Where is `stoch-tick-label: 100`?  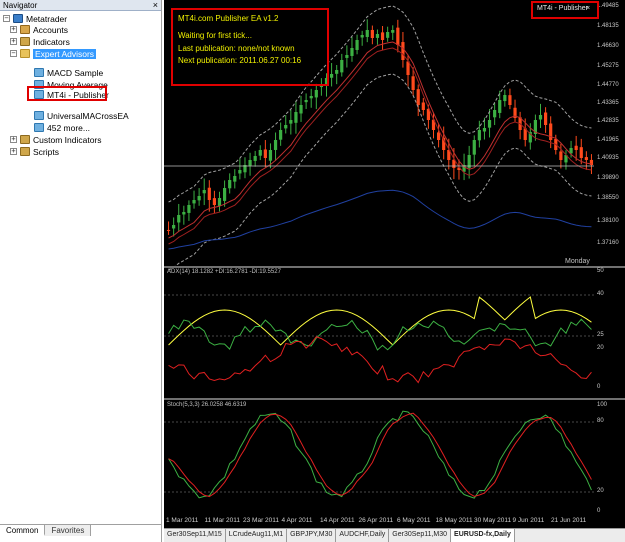
stoch-tick-label: 100 is located at coordinates (602, 405).